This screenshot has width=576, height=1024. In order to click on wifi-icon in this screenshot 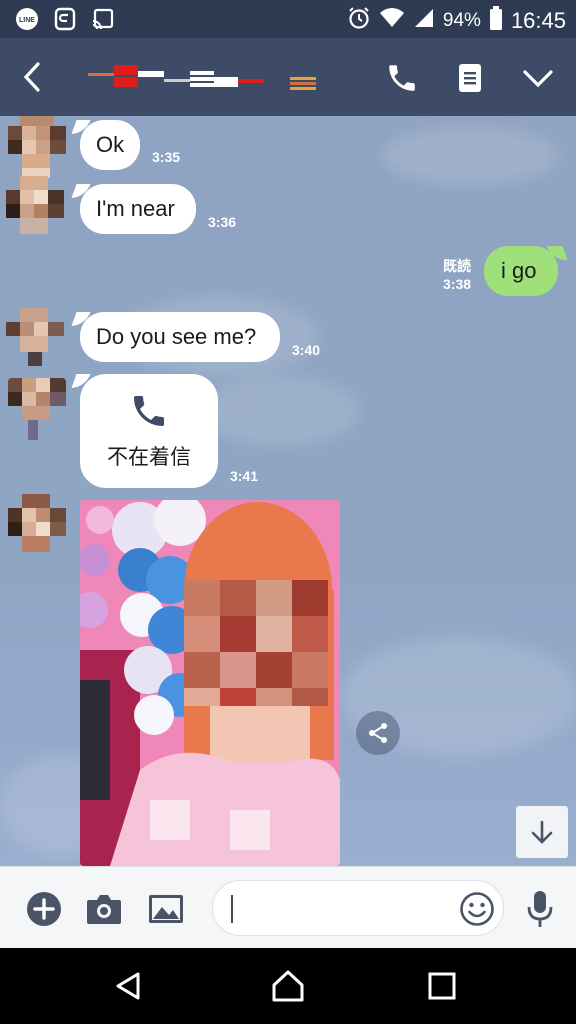, I will do `click(392, 20)`.